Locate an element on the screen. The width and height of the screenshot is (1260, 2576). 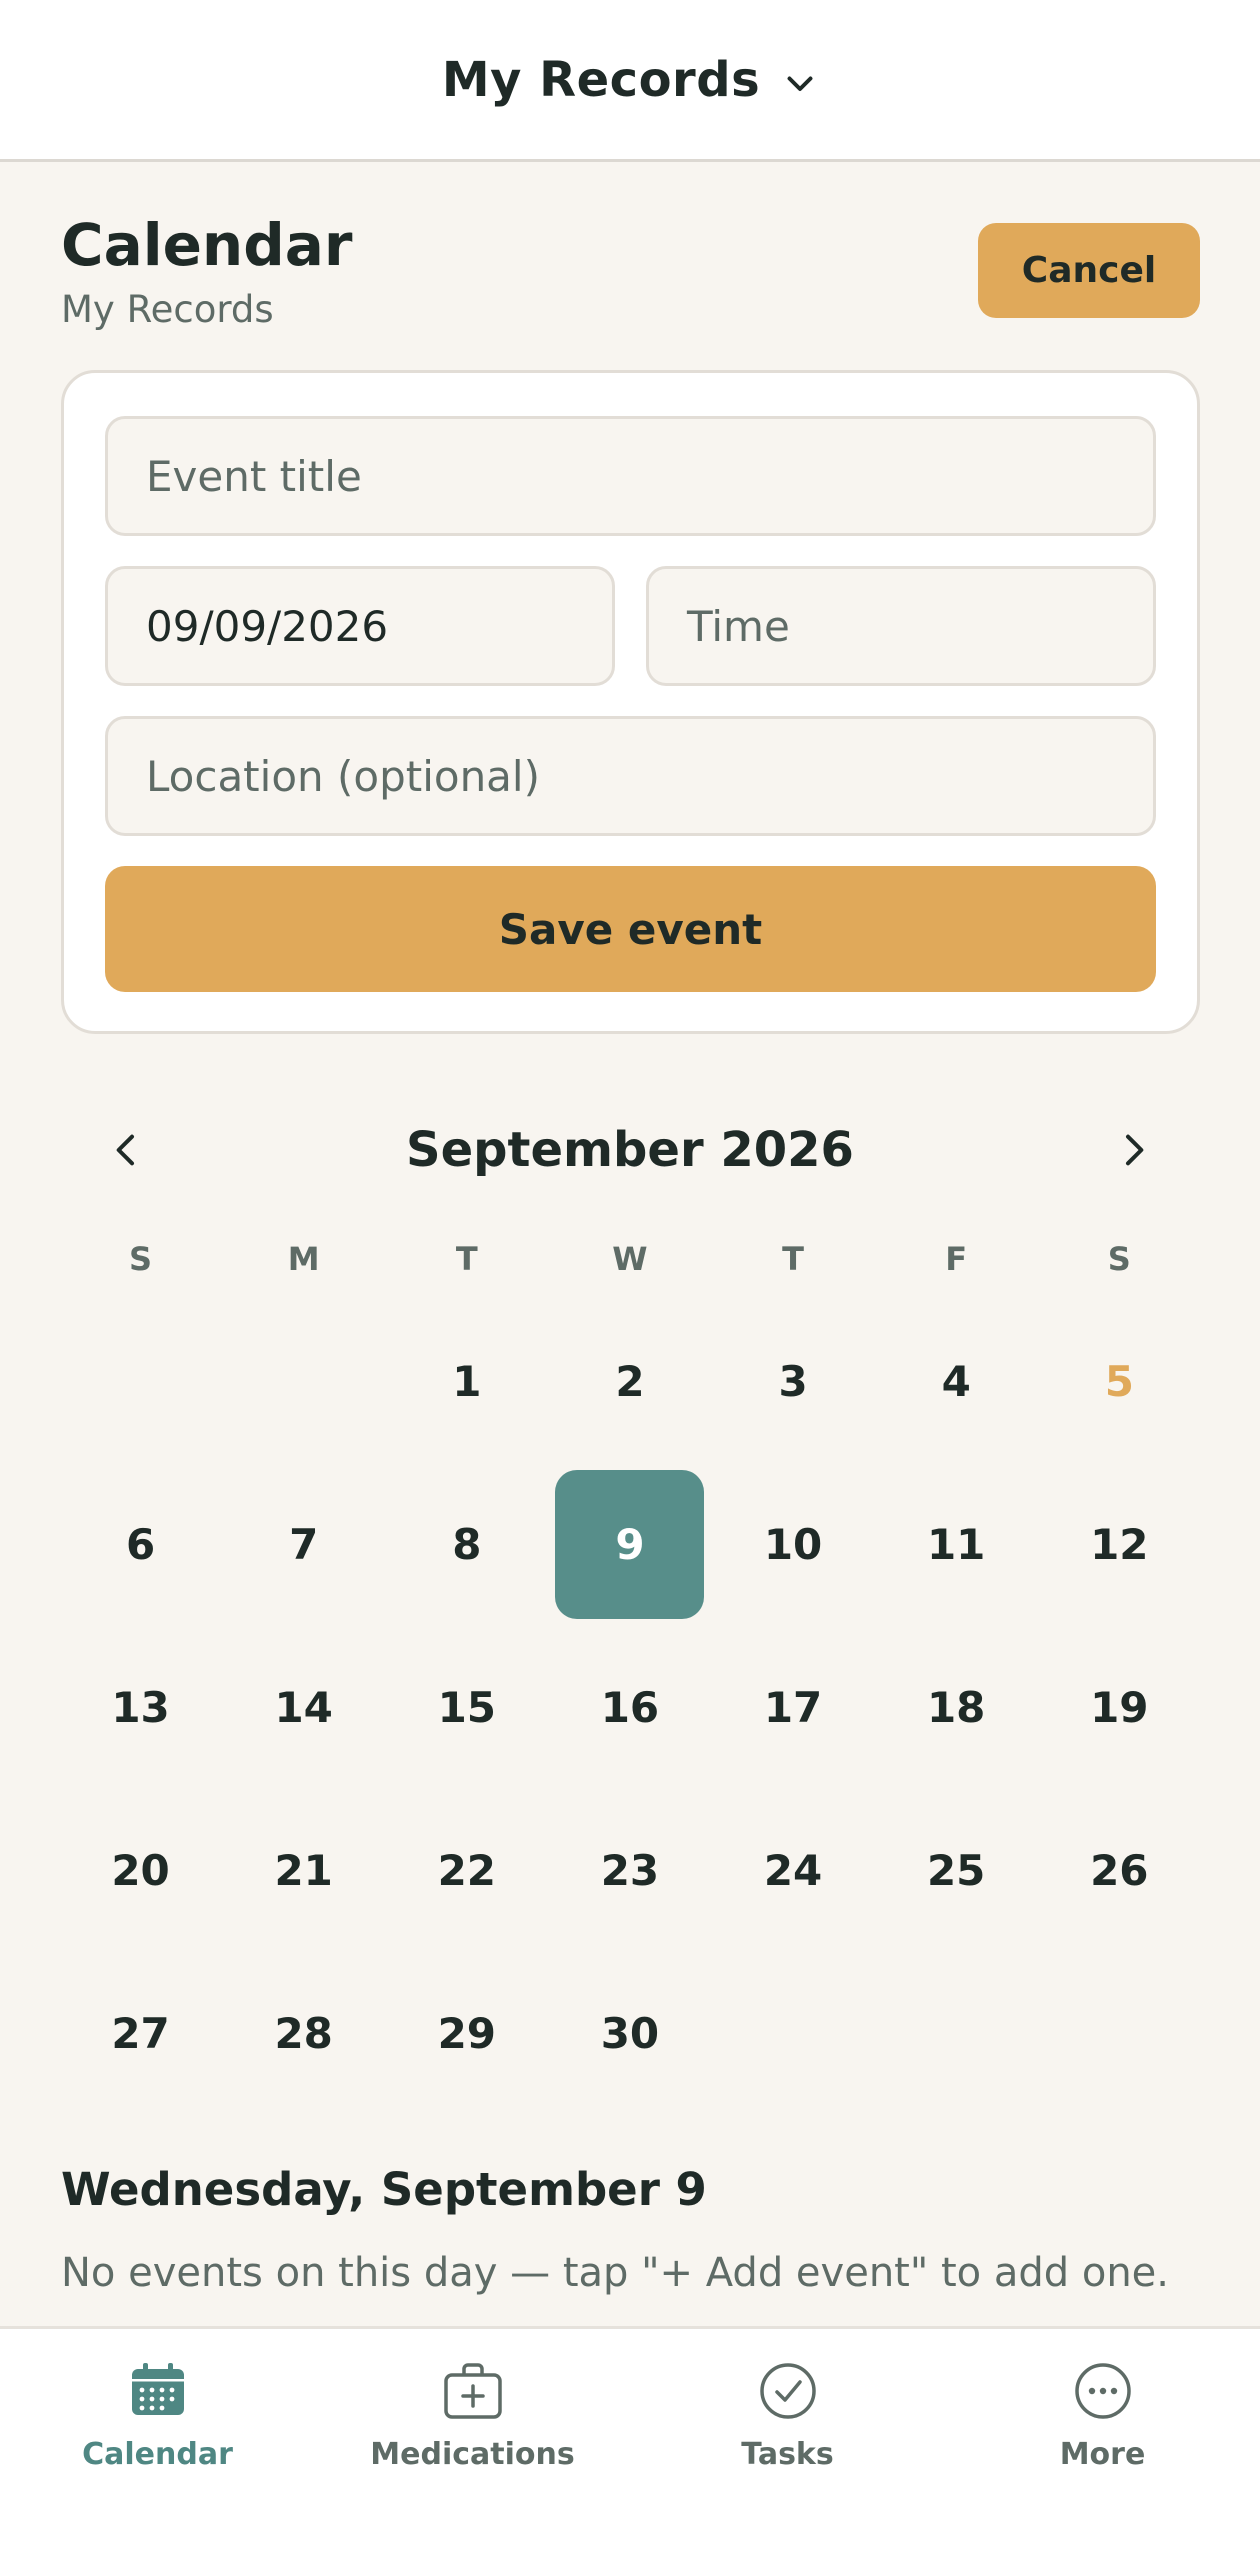
chevron-left-icon is located at coordinates (125, 1150).